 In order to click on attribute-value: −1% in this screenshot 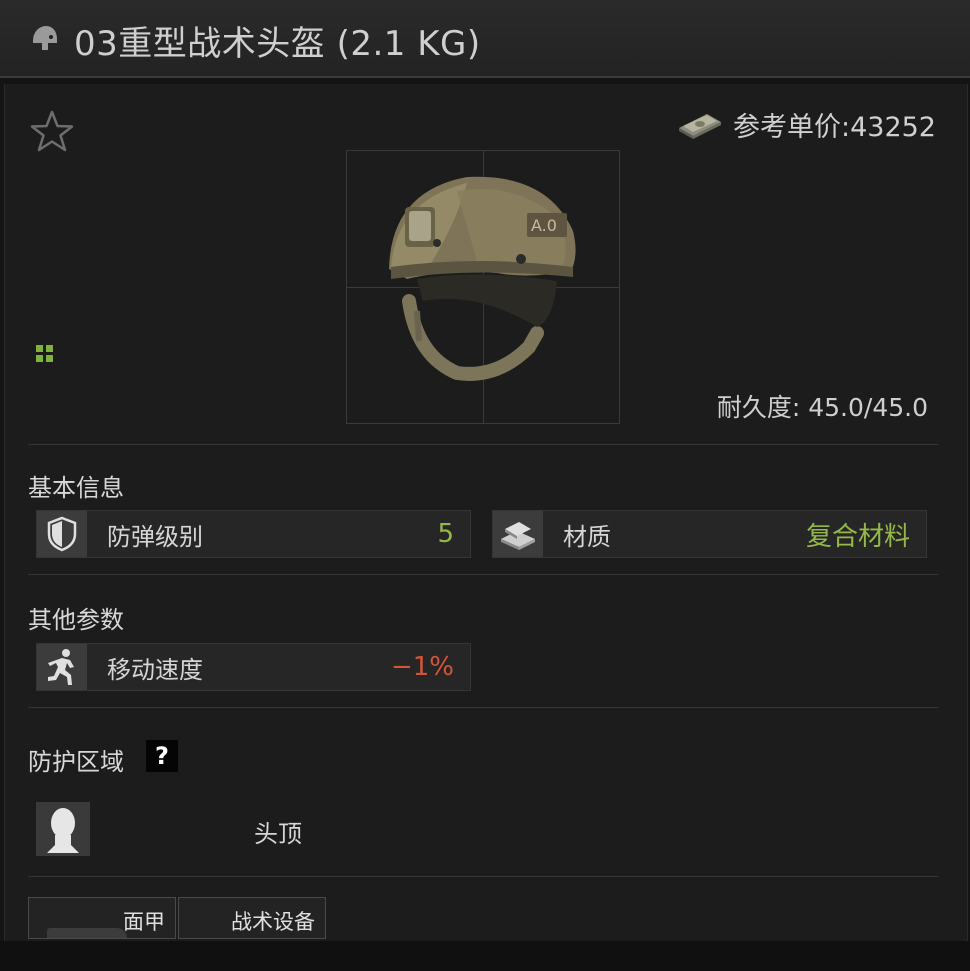, I will do `click(422, 667)`.